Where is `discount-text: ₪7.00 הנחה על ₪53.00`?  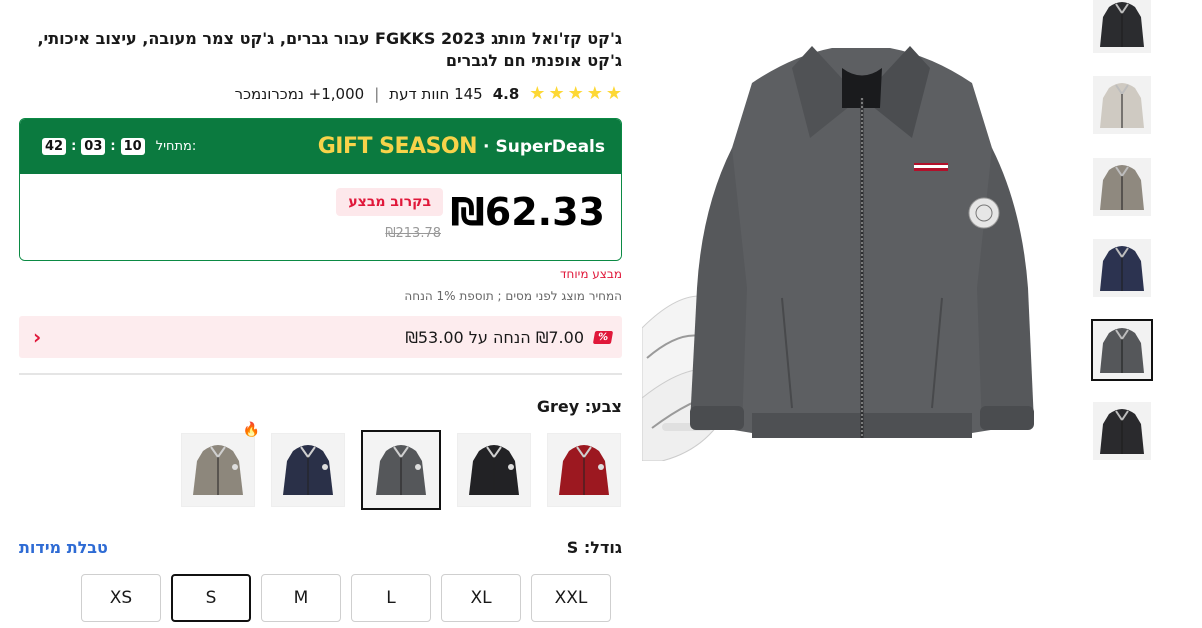 discount-text: ₪7.00 הנחה על ₪53.00 is located at coordinates (494, 337).